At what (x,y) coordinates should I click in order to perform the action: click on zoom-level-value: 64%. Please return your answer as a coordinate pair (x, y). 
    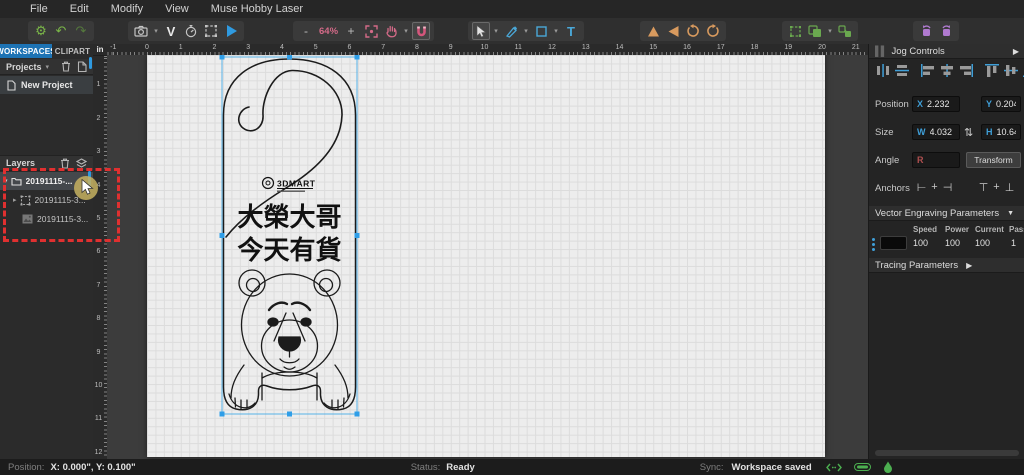
    Looking at the image, I should click on (328, 31).